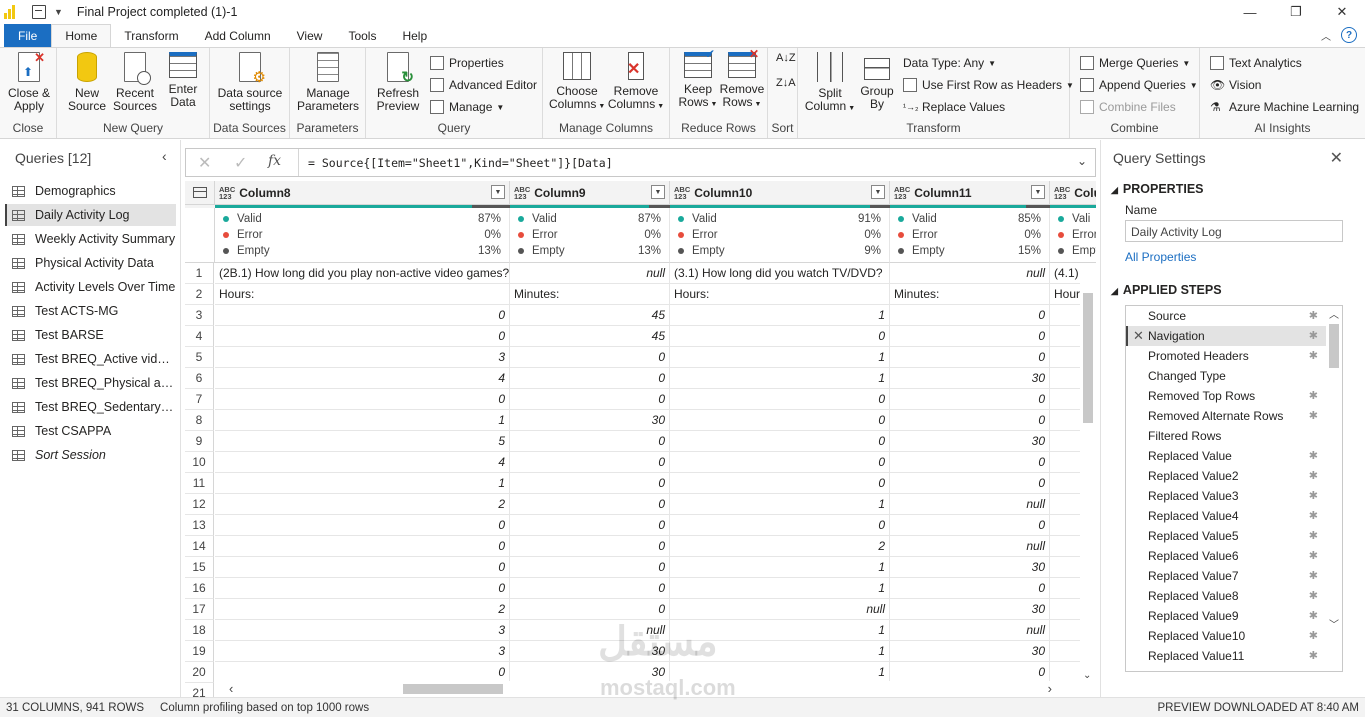 The image size is (1365, 717). I want to click on delete-step-icon: ✕, so click(1138, 336).